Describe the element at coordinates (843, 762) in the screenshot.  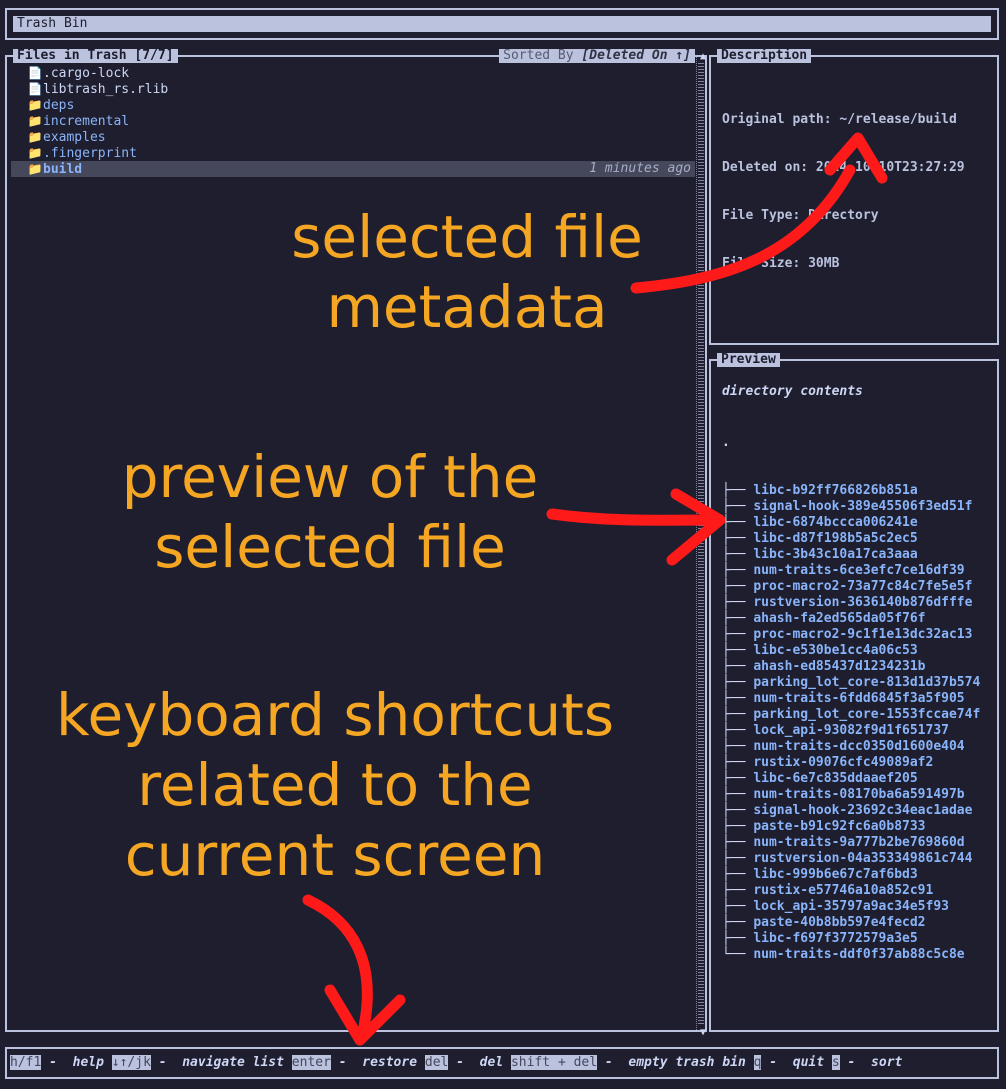
I see `tree-entry-name: rustix-09076cfc49089af2` at that location.